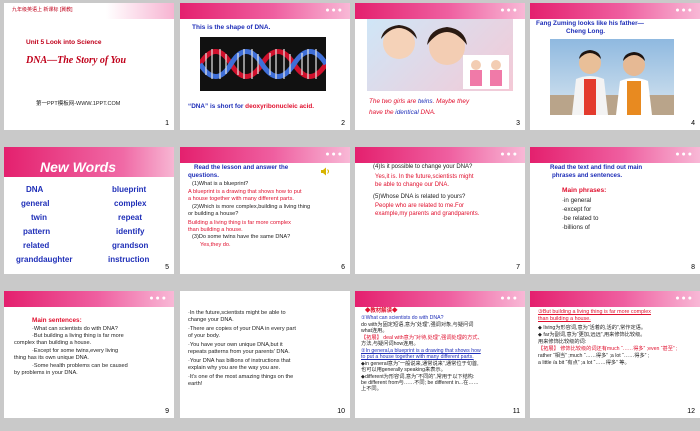 This screenshot has height=431, width=700. I want to click on slide-11-heading: ◆教材解读◆, so click(381, 311).